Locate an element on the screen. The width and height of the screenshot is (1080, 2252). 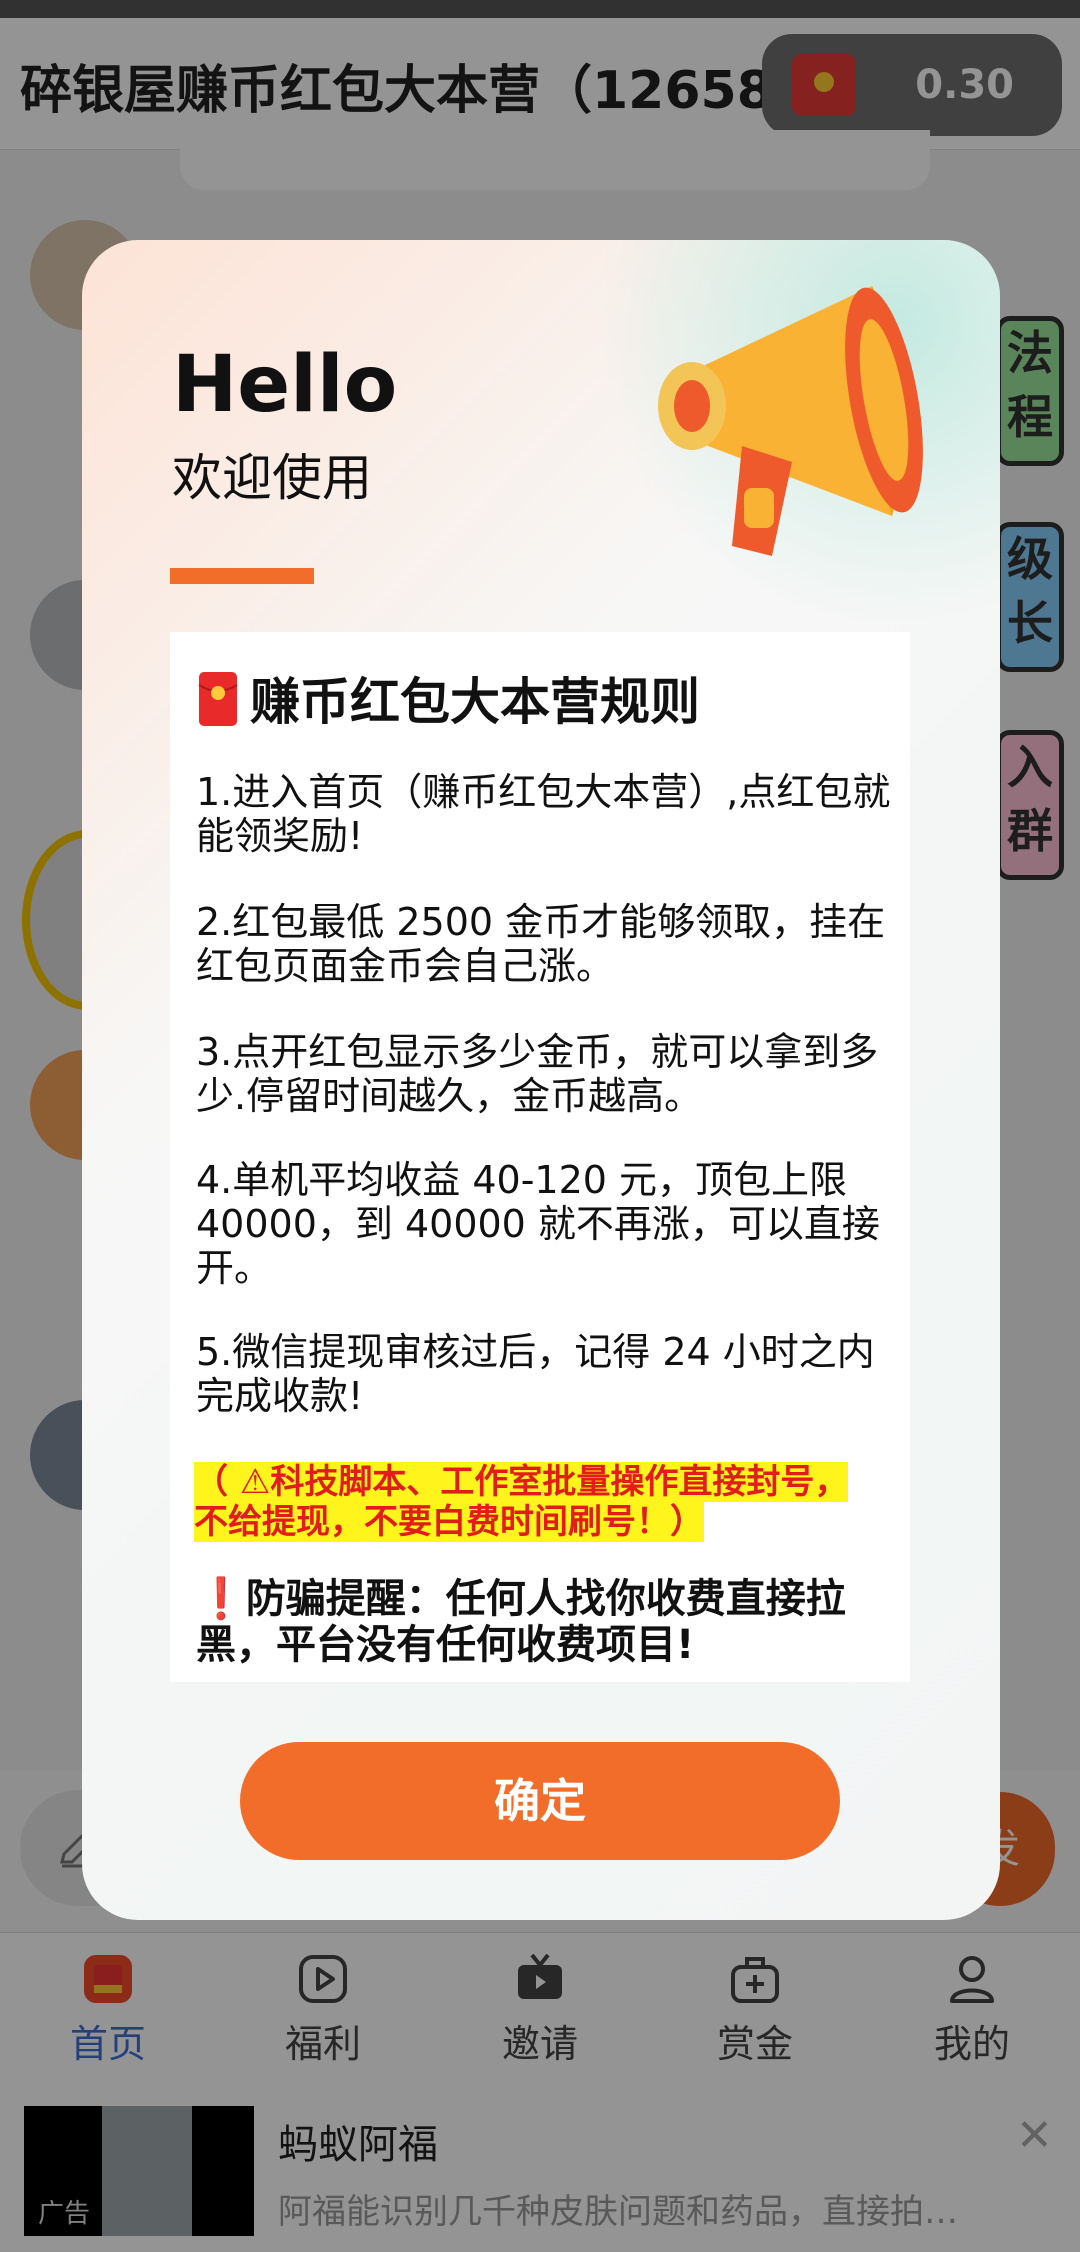
rule-item: 3.点开红包显示多少金币，就可以拿到多少.停留时间越久，金币越高。 is located at coordinates (537, 1074).